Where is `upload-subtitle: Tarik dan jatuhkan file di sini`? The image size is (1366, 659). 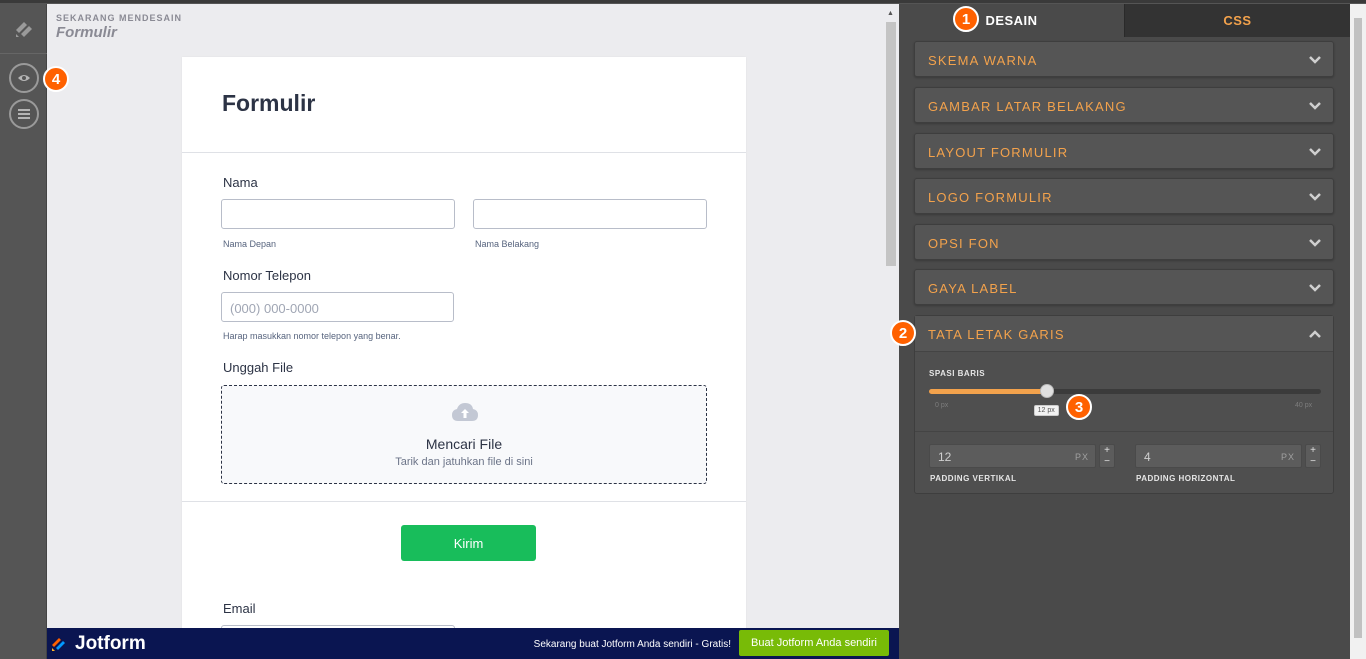
upload-subtitle: Tarik dan jatuhkan file di sini is located at coordinates (464, 462).